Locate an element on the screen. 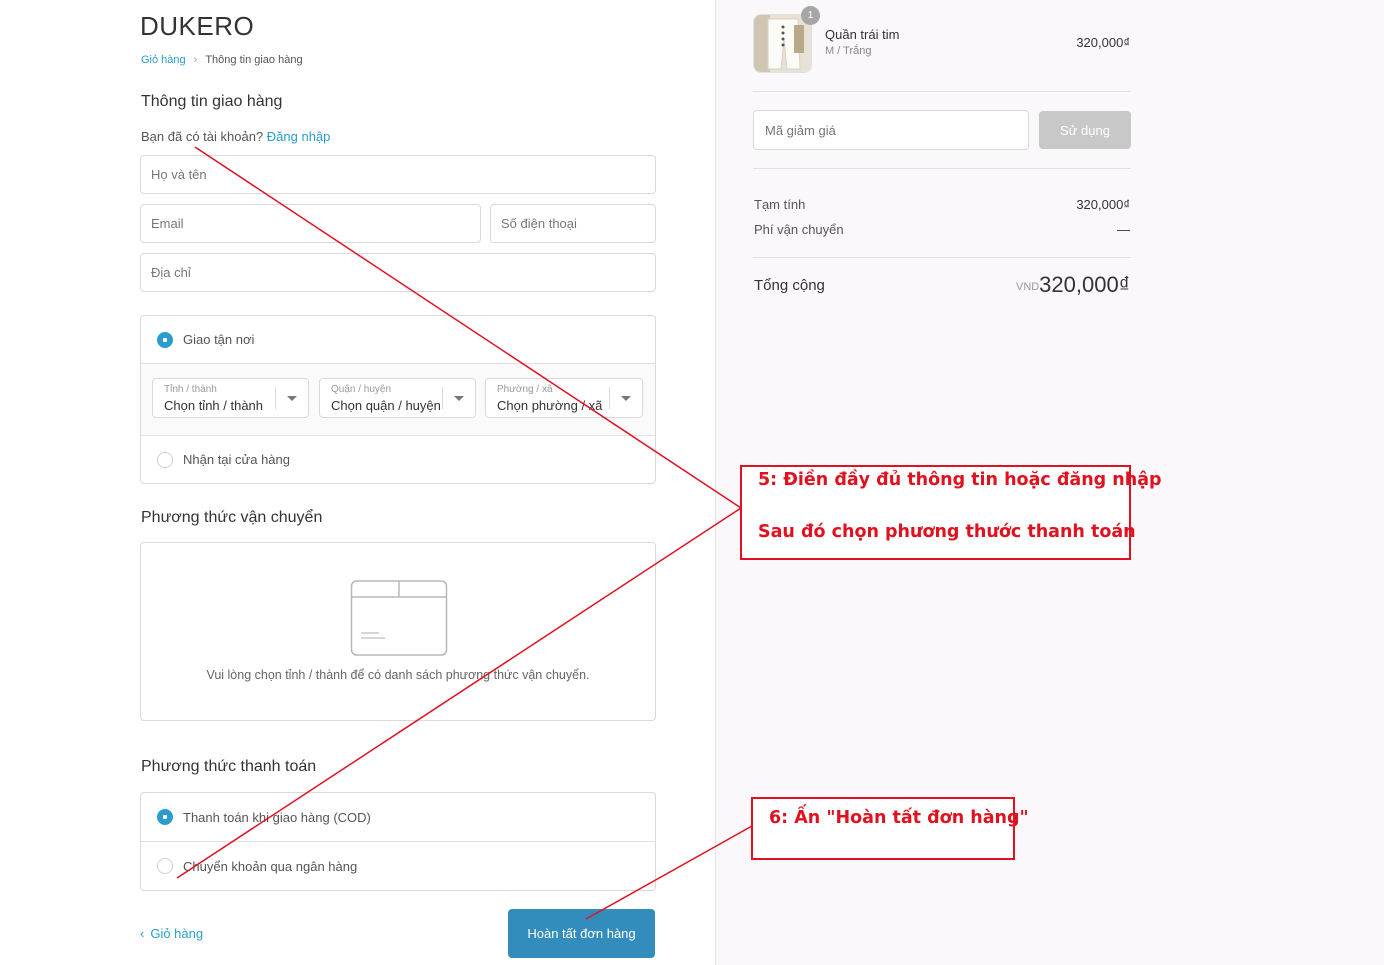 The width and height of the screenshot is (1384, 965). store-pickup-label: Nhận tại cửa hàng is located at coordinates (236, 459).